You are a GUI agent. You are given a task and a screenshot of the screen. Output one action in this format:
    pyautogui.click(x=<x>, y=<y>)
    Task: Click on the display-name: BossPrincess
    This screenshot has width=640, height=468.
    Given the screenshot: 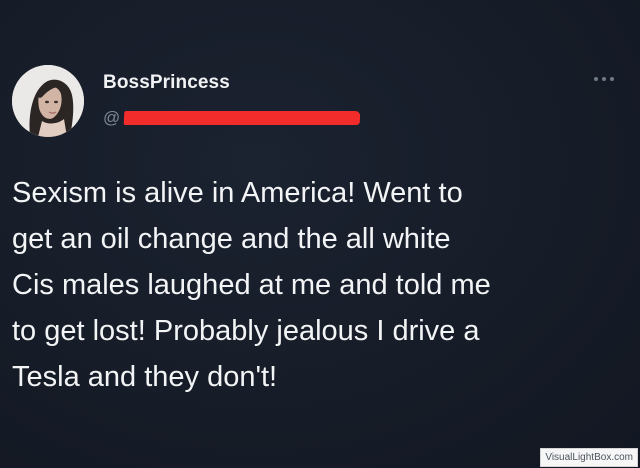 What is the action you would take?
    pyautogui.click(x=166, y=83)
    